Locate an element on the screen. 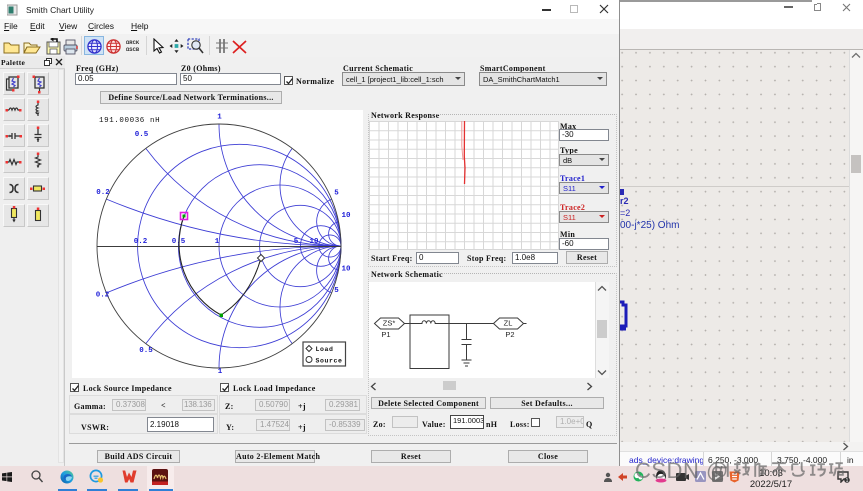 The width and height of the screenshot is (863, 491). svg-text: ZS* is located at coordinates (389, 323).